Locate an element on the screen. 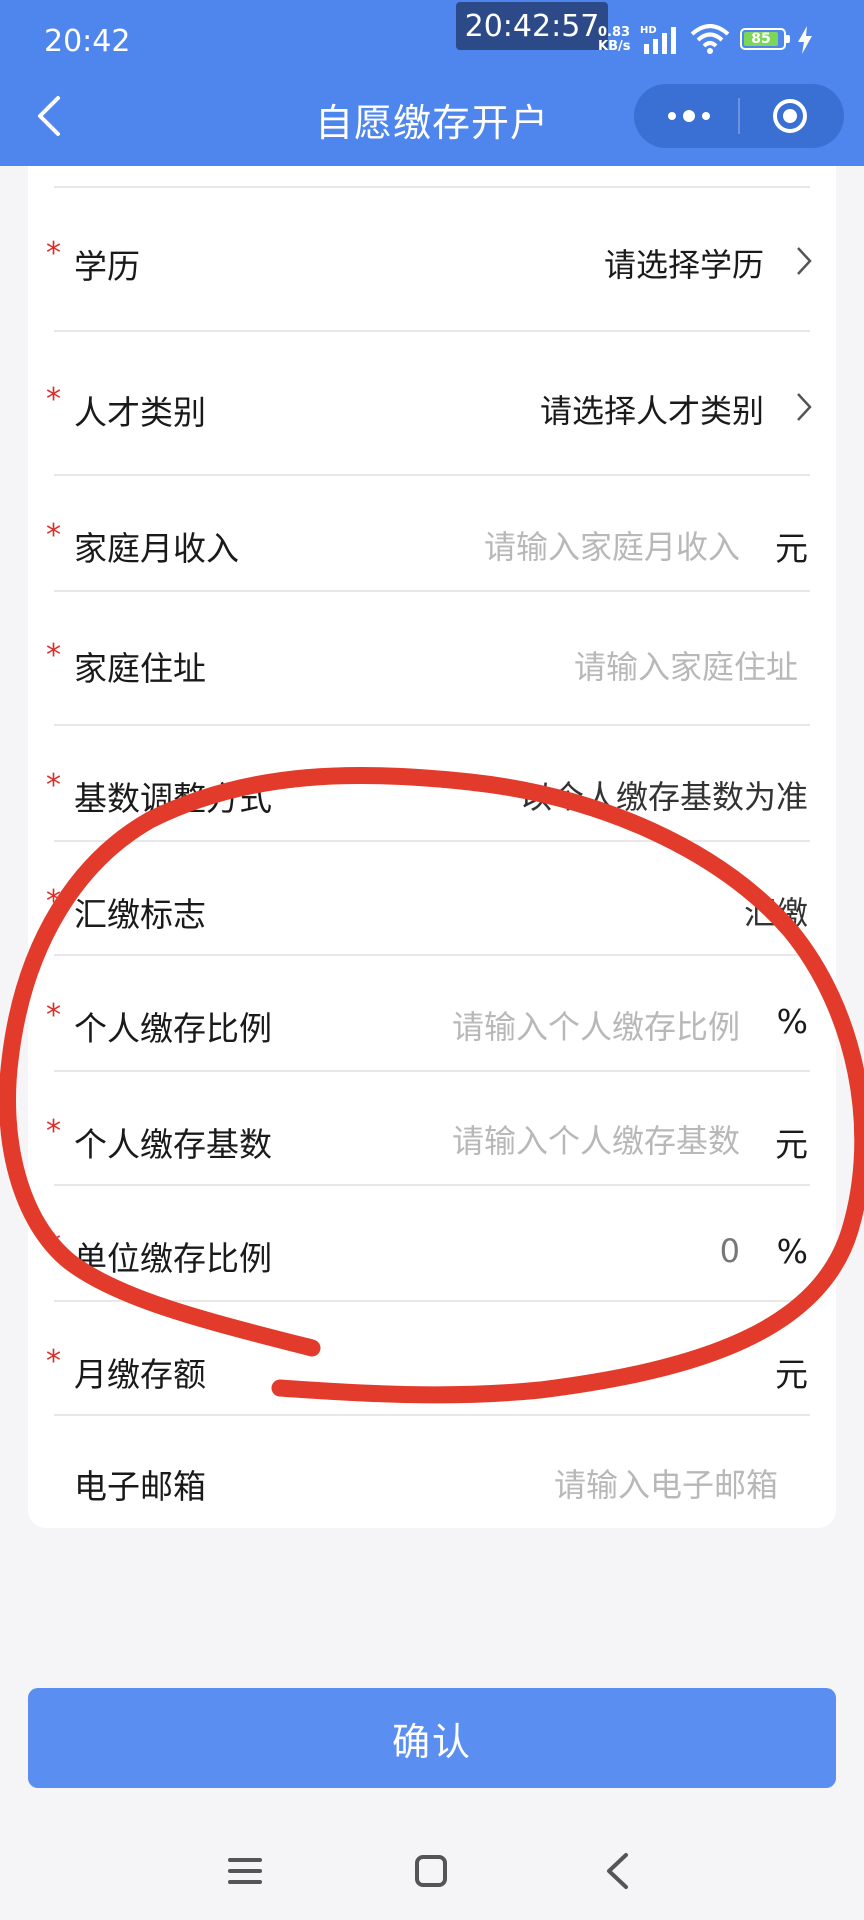  signal-icon is located at coordinates (660, 40).